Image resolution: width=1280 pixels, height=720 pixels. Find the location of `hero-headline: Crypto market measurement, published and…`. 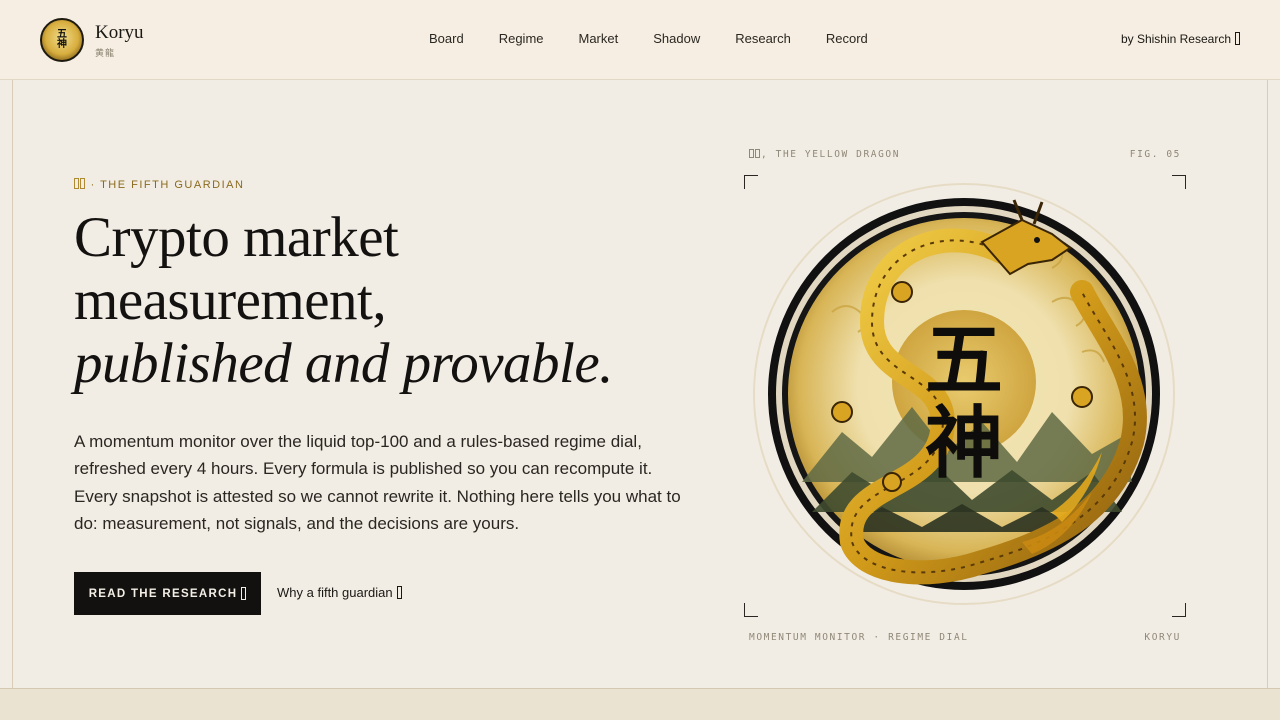

hero-headline: Crypto market measurement, published and… is located at coordinates (384, 300).